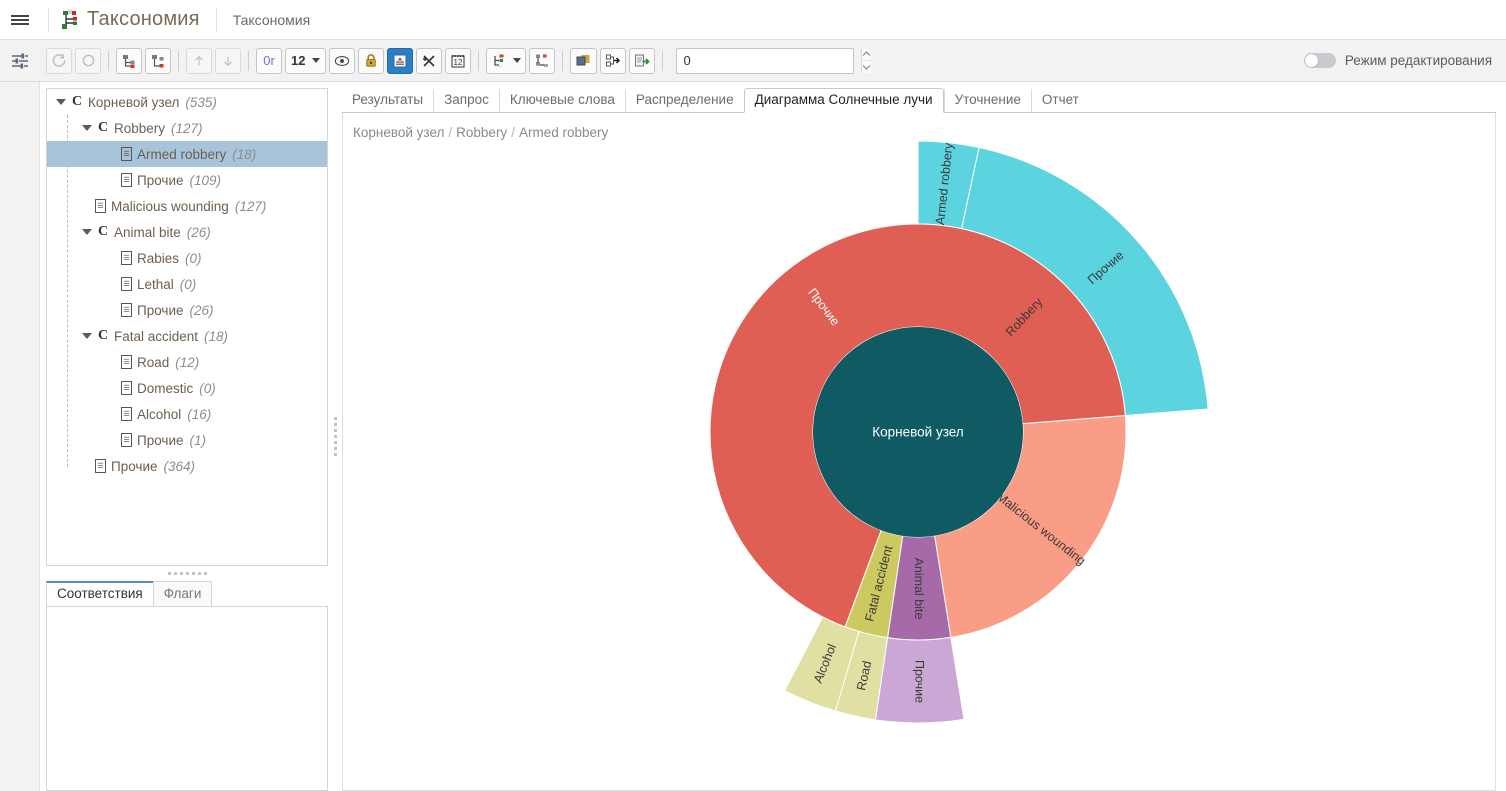  Describe the element at coordinates (187, 310) in the screenshot. I see `tree-node-8: ☰ Прочие (26)` at that location.